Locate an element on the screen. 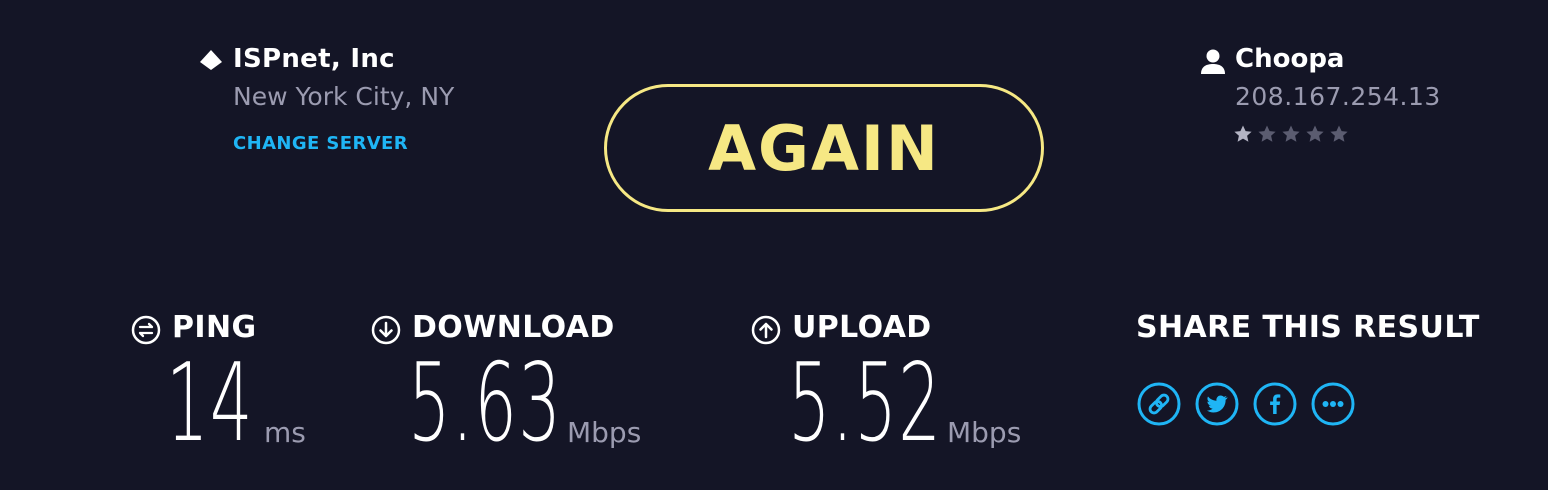 This screenshot has width=1548, height=490. change-server-link: CHANGE SERVER is located at coordinates (320, 143).